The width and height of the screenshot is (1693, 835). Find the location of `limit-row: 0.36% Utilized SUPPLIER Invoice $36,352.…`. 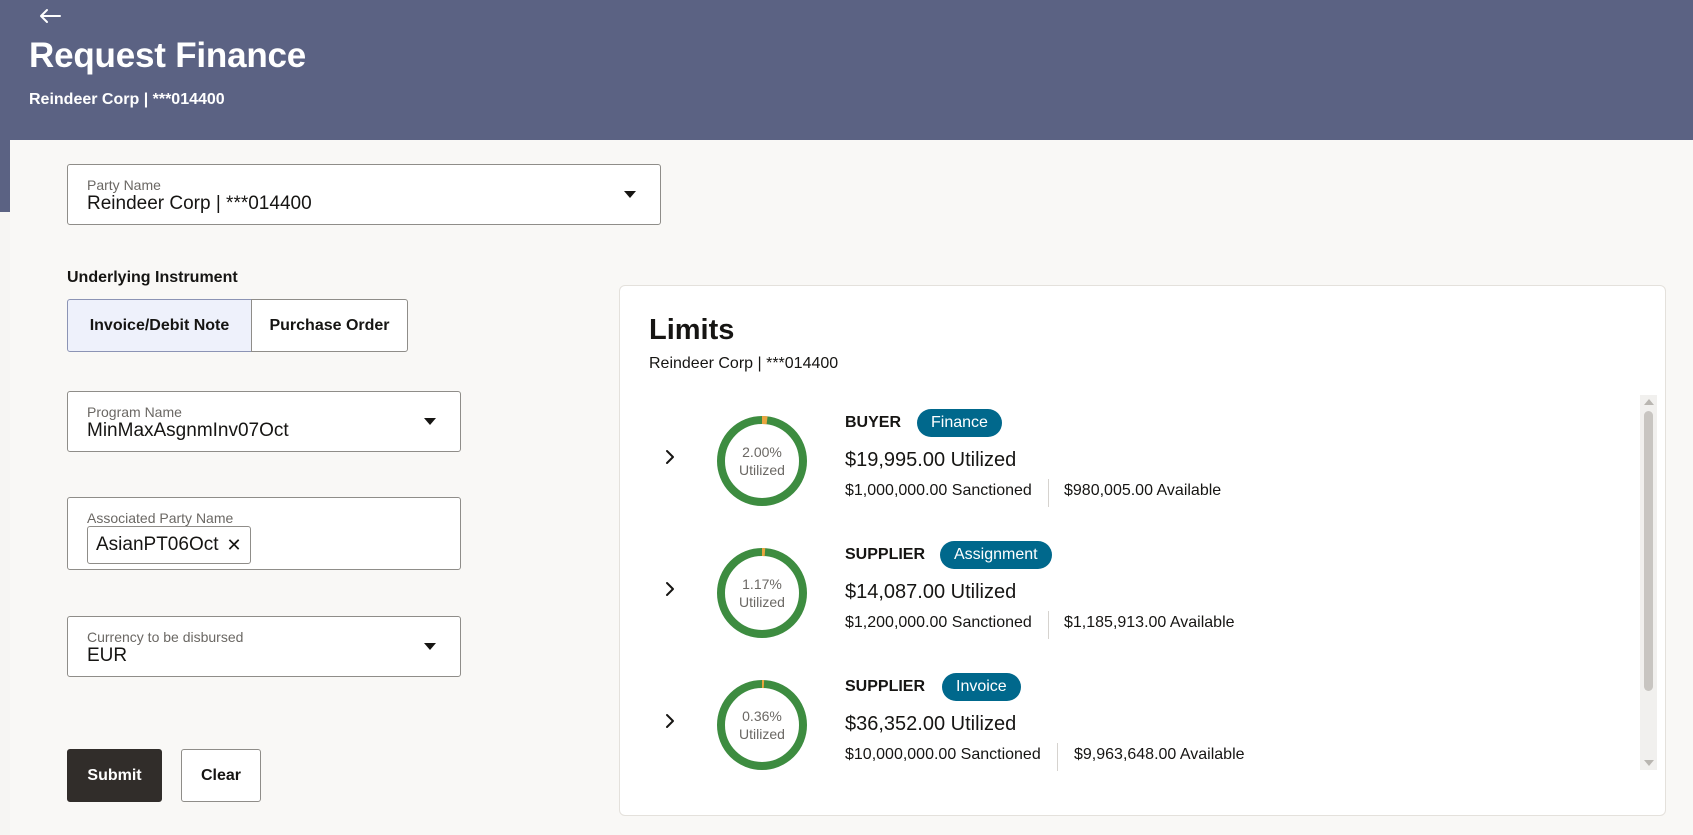

limit-row: 0.36% Utilized SUPPLIER Invoice $36,352.… is located at coordinates (1130, 728).